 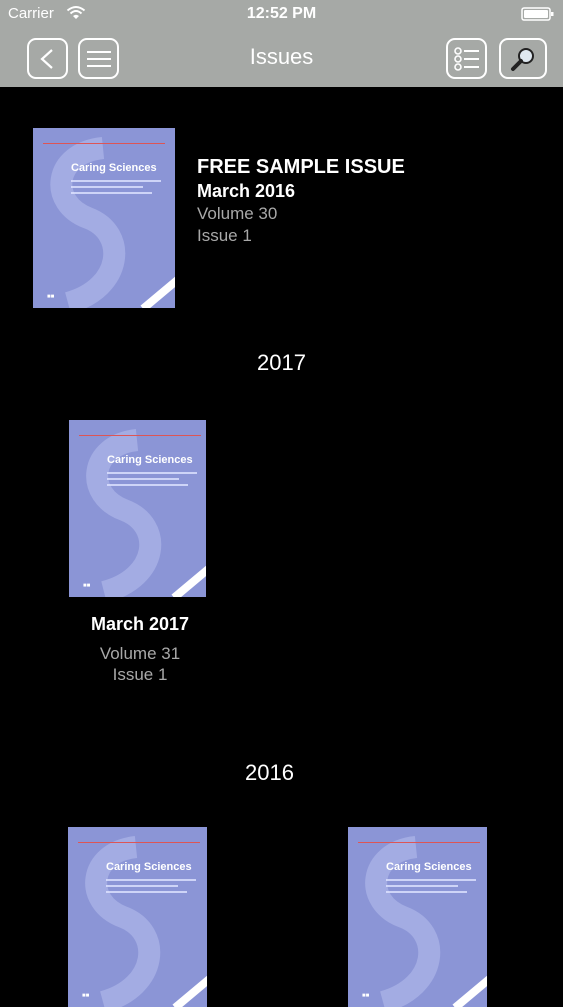 What do you see at coordinates (301, 167) in the screenshot?
I see `featured-label: FREE SAMPLE ISSUE` at bounding box center [301, 167].